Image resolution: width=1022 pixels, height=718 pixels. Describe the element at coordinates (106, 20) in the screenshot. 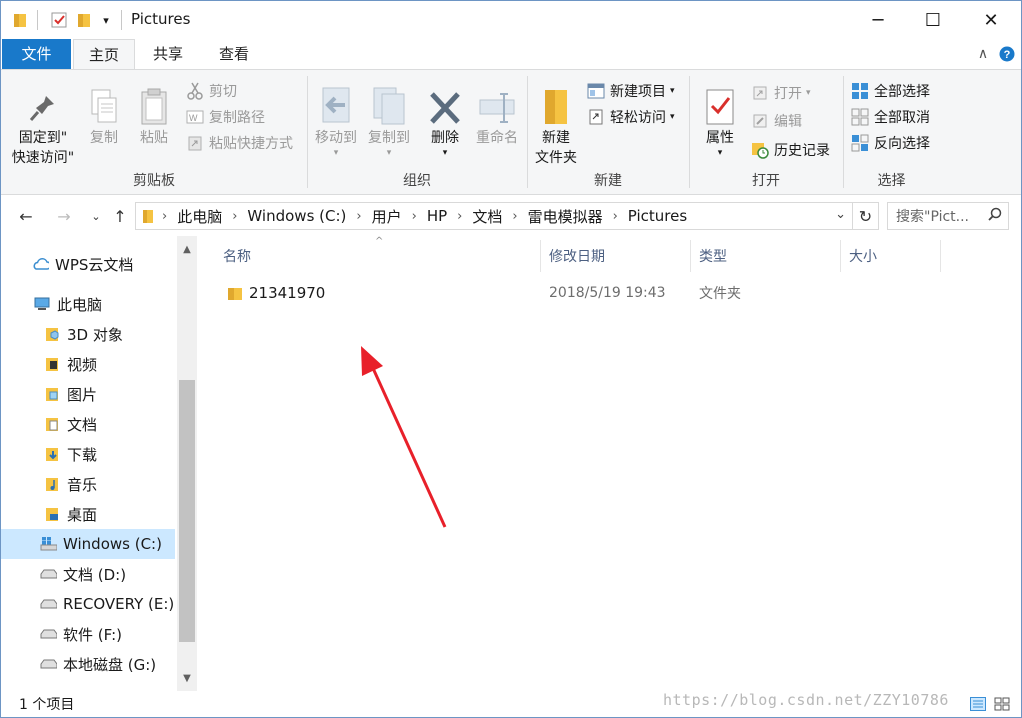

I see `customize-quick-access-icon: ▾` at that location.